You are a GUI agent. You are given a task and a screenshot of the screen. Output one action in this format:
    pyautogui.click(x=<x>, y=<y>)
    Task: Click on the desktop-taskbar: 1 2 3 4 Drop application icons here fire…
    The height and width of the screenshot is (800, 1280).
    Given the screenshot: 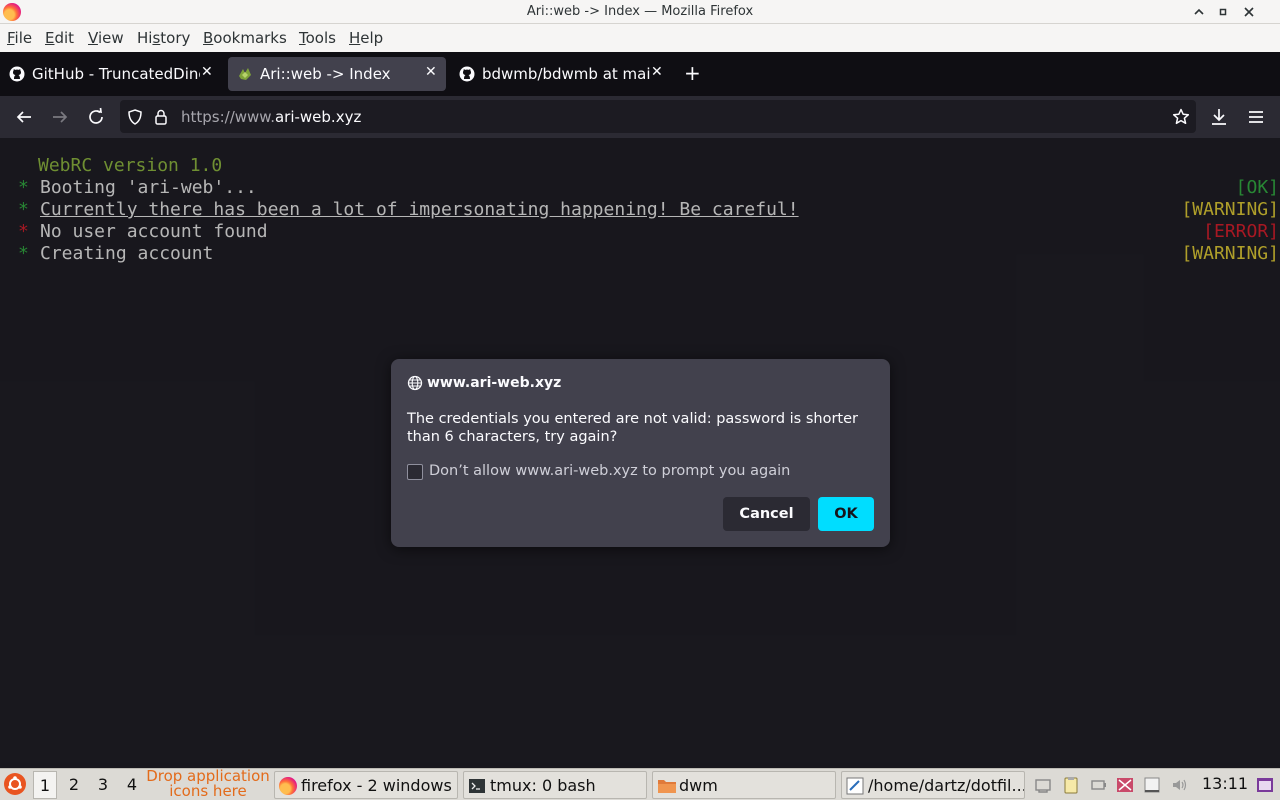 What is the action you would take?
    pyautogui.click(x=640, y=784)
    